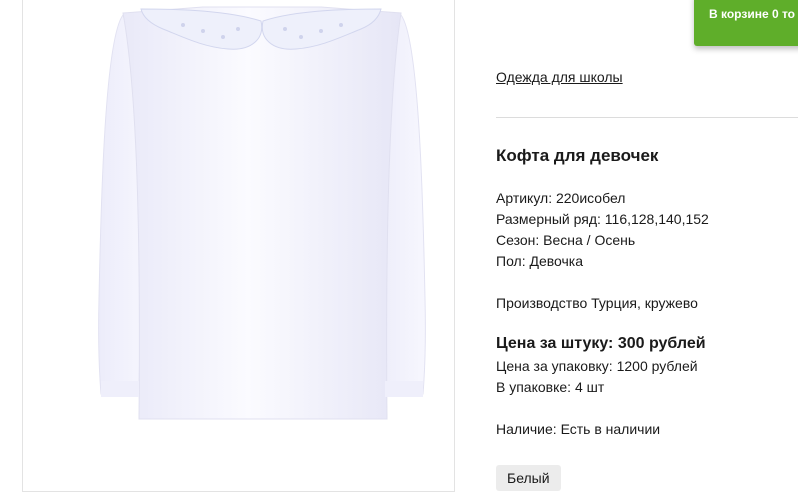 Image resolution: width=798 pixels, height=500 pixels. I want to click on price-per-item: Цена за штуку: 300 рублей, so click(601, 343).